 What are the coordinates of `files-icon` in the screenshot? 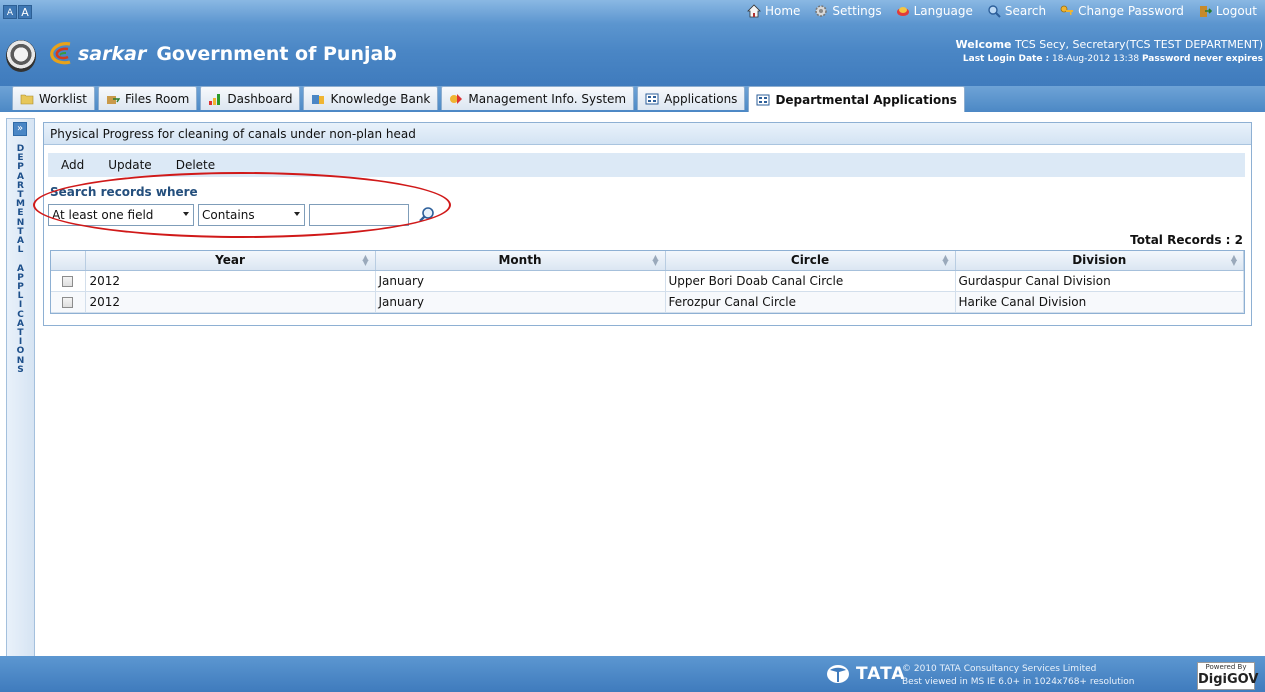 It's located at (114, 99).